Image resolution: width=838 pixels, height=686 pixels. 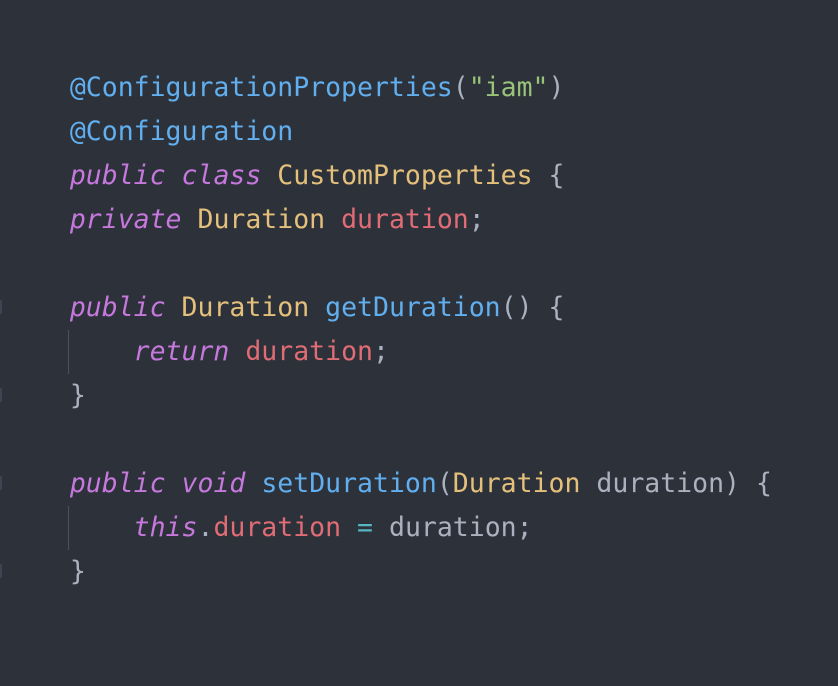 What do you see at coordinates (46, 572) in the screenshot?
I see `code-line-13: }` at bounding box center [46, 572].